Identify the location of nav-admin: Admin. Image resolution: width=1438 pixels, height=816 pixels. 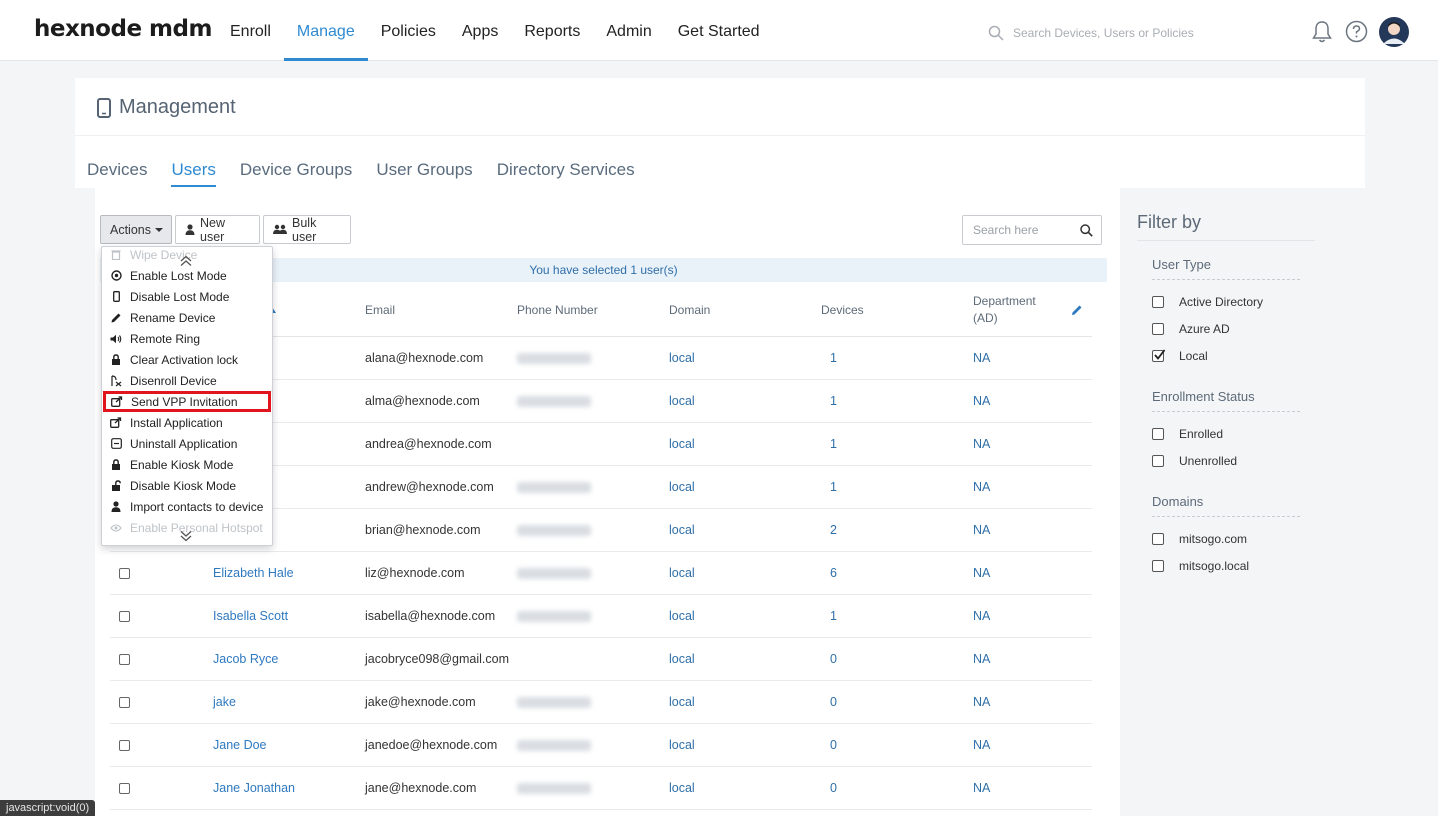
(628, 30).